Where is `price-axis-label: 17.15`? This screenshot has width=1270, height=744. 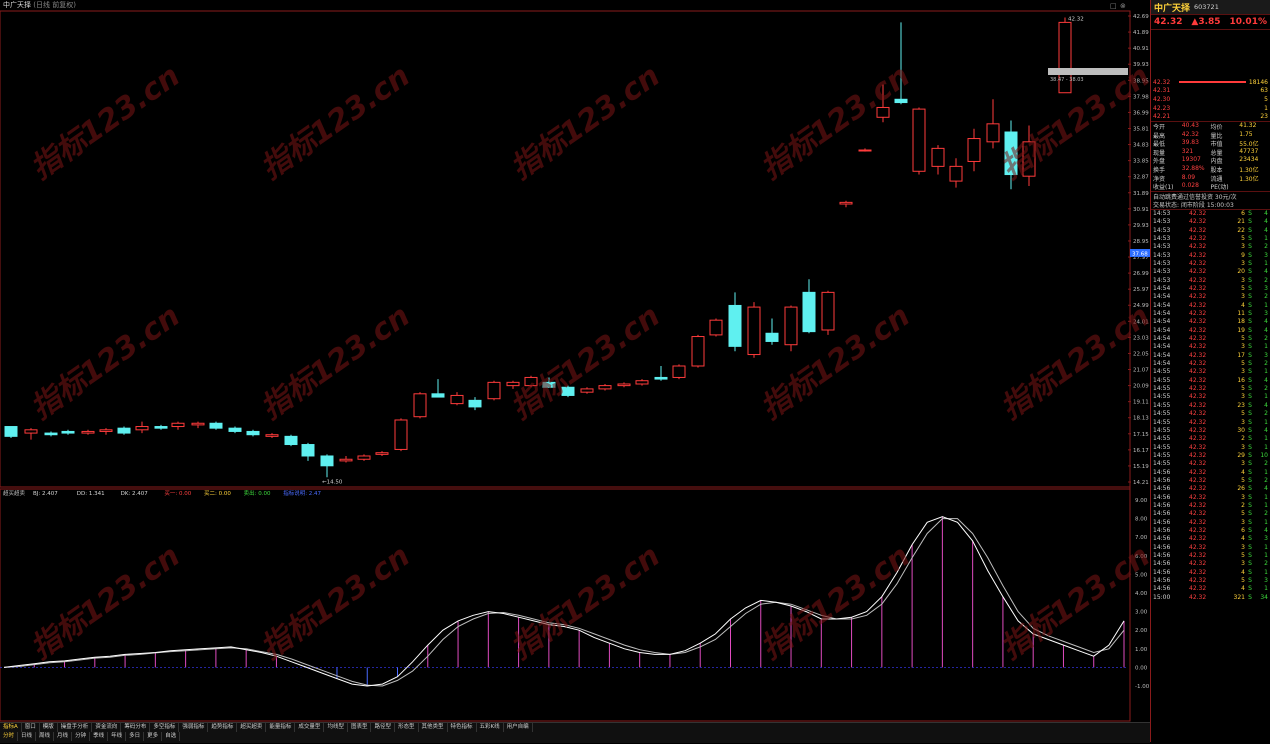
price-axis-label: 17.15 is located at coordinates (1141, 435).